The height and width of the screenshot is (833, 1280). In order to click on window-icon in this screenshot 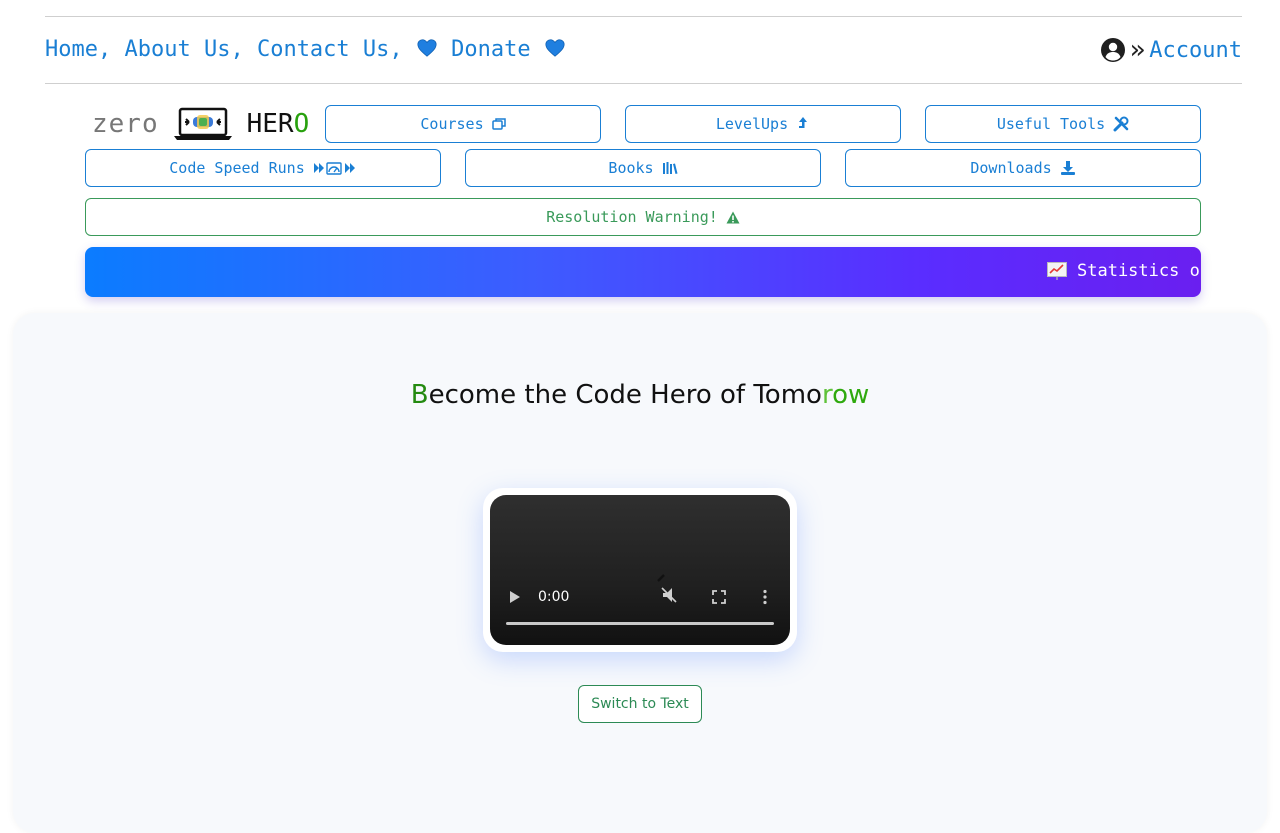, I will do `click(498, 124)`.